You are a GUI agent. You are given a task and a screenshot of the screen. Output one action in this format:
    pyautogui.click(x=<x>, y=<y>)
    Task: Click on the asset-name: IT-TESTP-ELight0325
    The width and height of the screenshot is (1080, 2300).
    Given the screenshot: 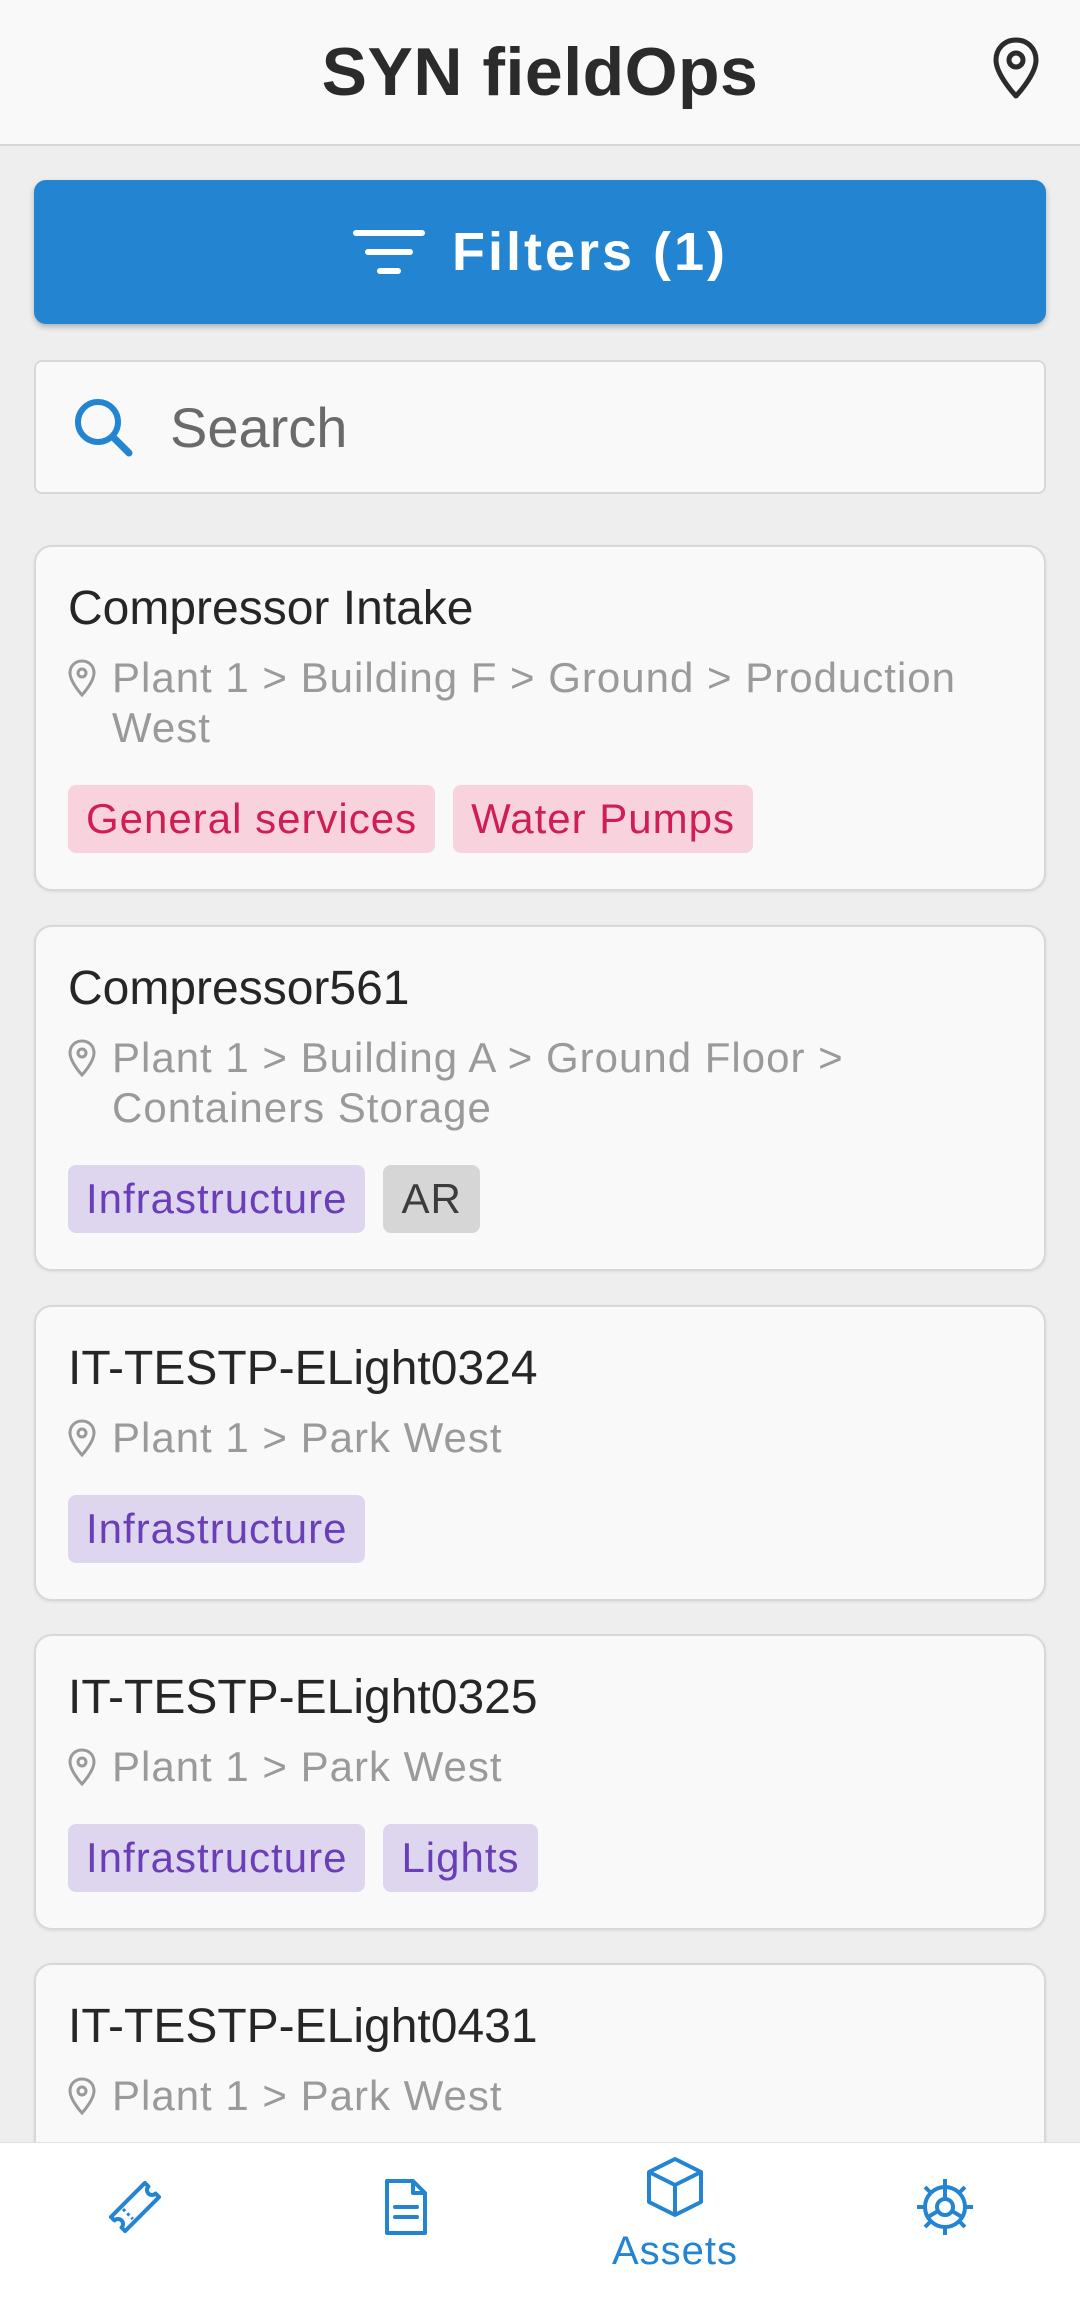 What is the action you would take?
    pyautogui.click(x=303, y=1697)
    